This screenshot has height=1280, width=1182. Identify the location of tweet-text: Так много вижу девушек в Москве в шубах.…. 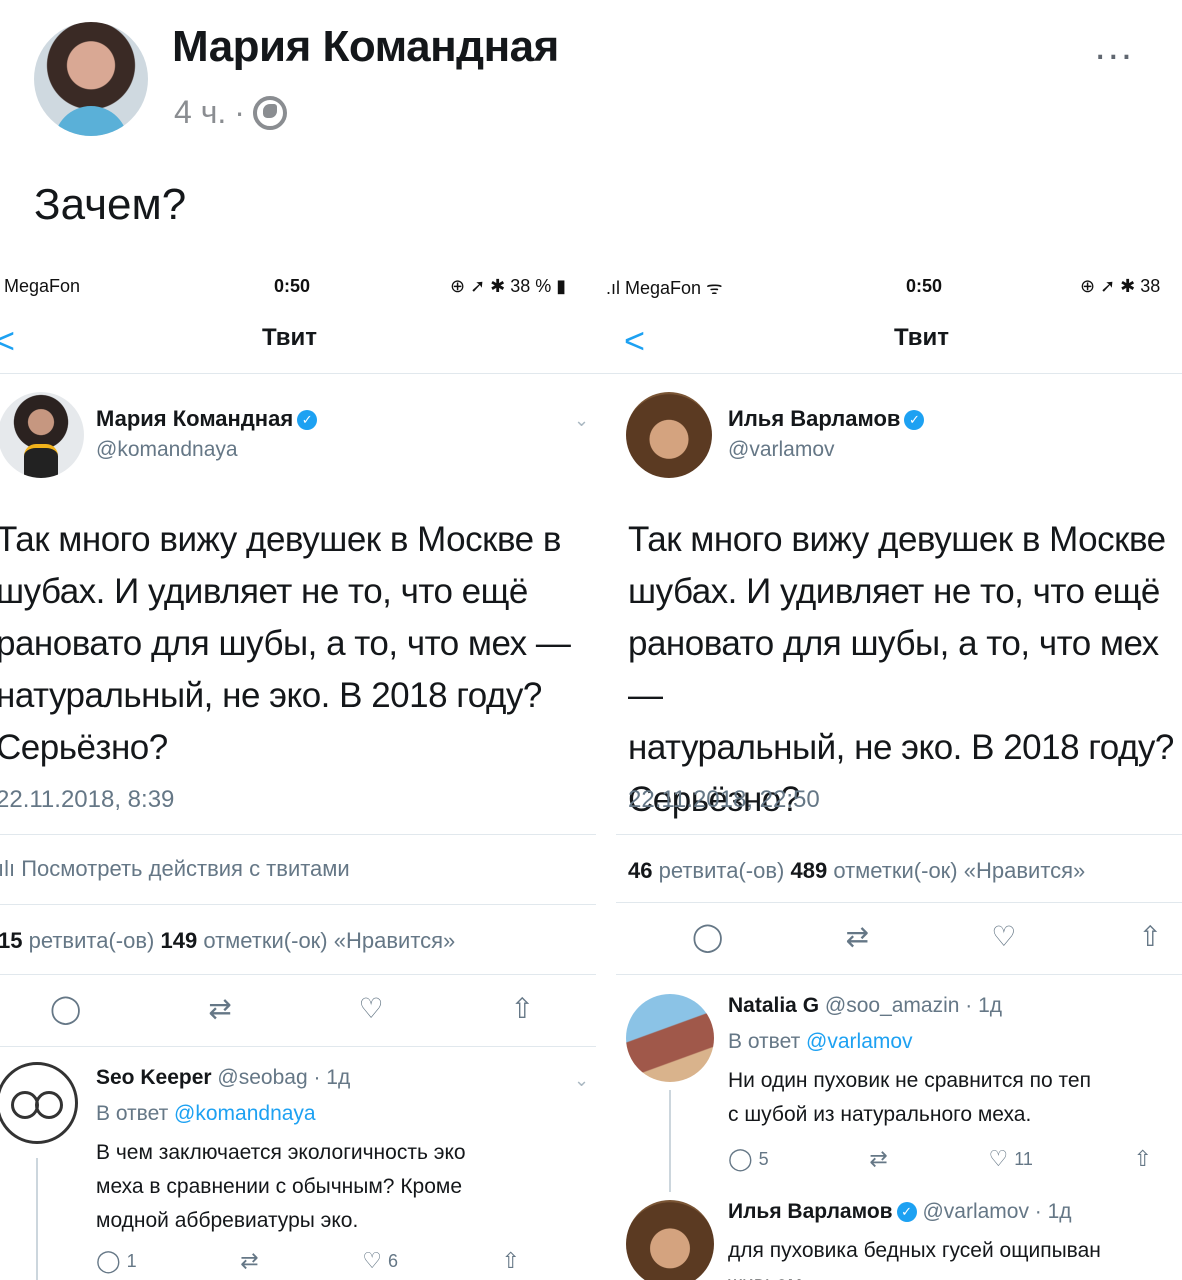
(285, 643).